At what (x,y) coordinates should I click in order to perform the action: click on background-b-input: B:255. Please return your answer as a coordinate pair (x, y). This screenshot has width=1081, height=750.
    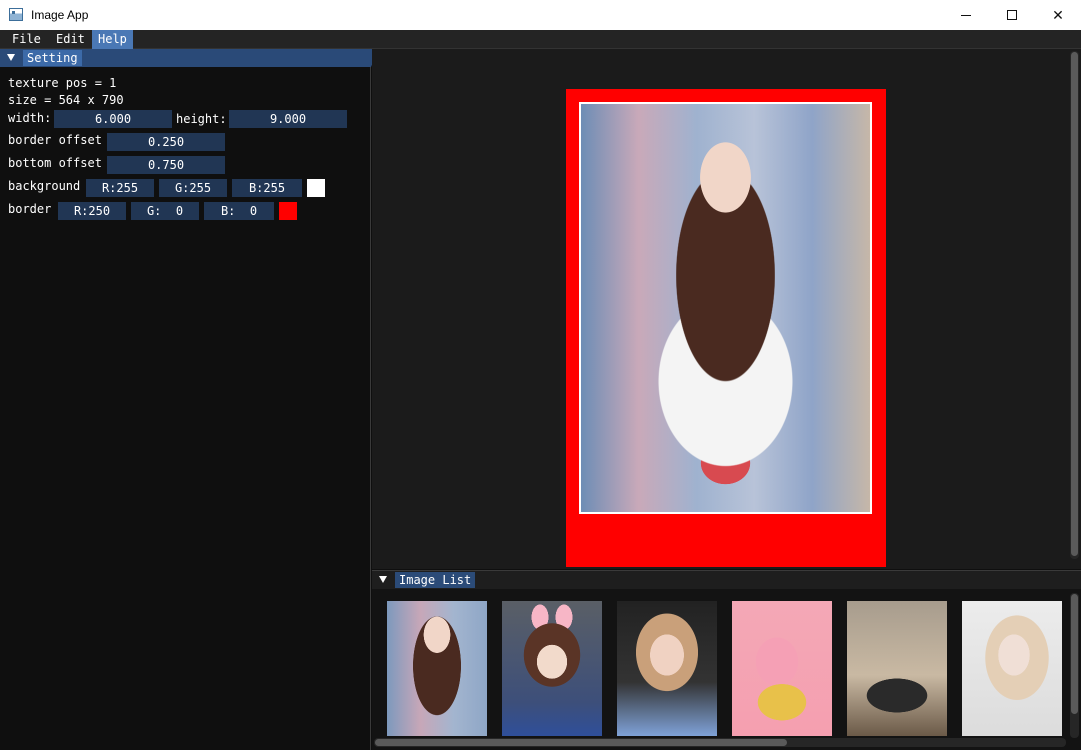
    Looking at the image, I should click on (267, 188).